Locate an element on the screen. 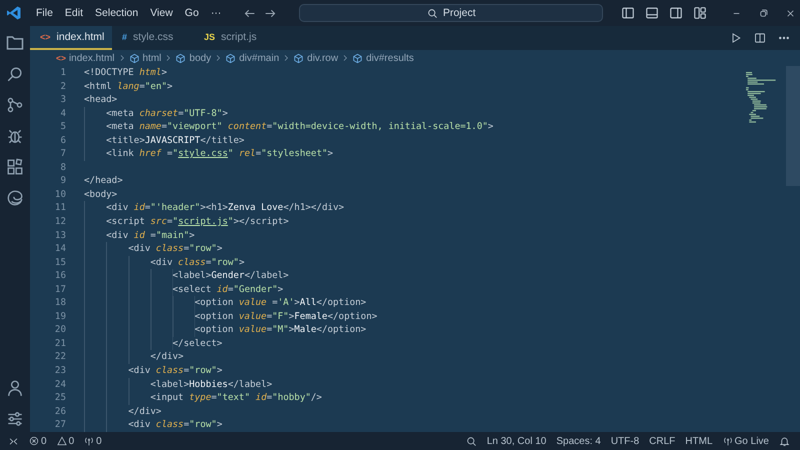 This screenshot has height=450, width=800. menu-item: ··· is located at coordinates (216, 13).